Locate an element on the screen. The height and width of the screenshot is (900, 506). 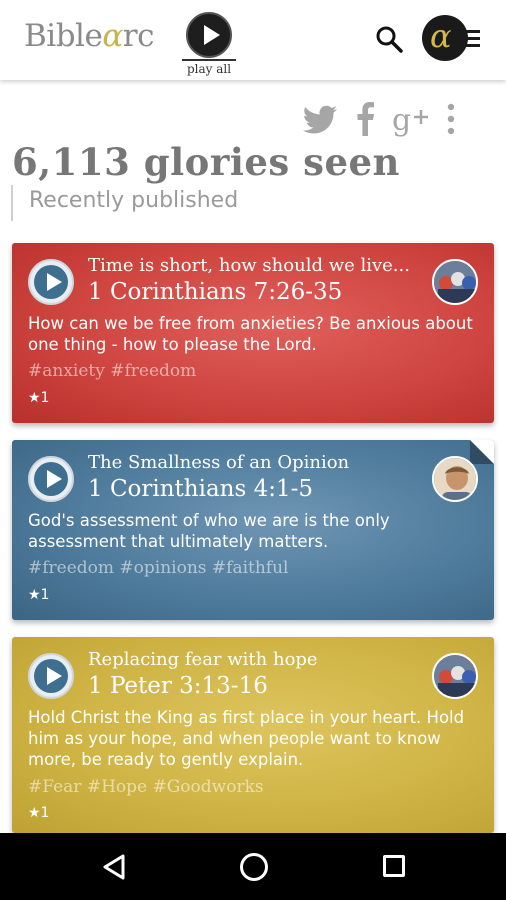
system-nav-bar is located at coordinates (253, 866).